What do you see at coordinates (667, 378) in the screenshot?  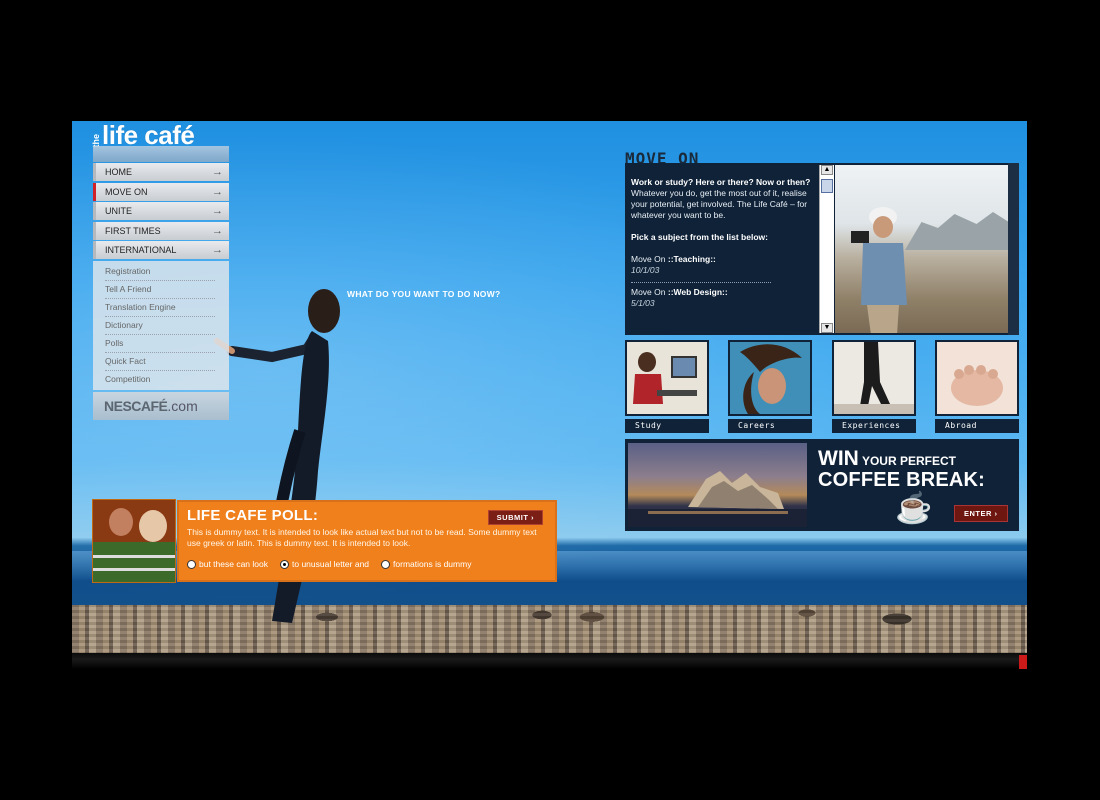 I see `study-image` at bounding box center [667, 378].